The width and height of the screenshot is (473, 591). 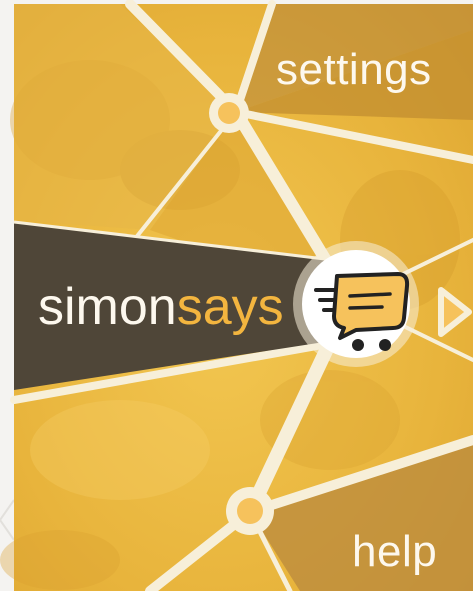 I want to click on settings-menu-item: settings, so click(x=354, y=70).